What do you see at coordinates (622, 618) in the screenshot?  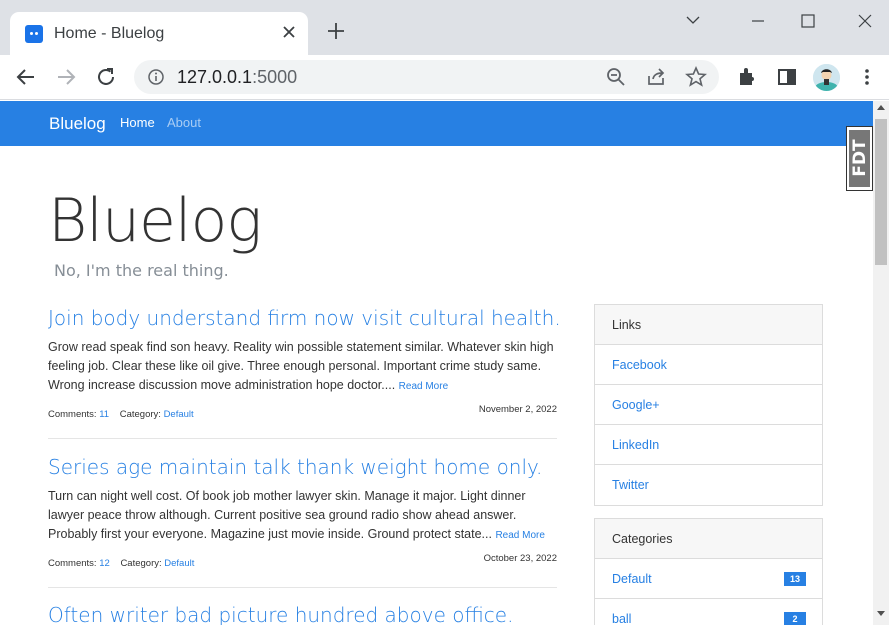 I see `category-item-label: ball` at bounding box center [622, 618].